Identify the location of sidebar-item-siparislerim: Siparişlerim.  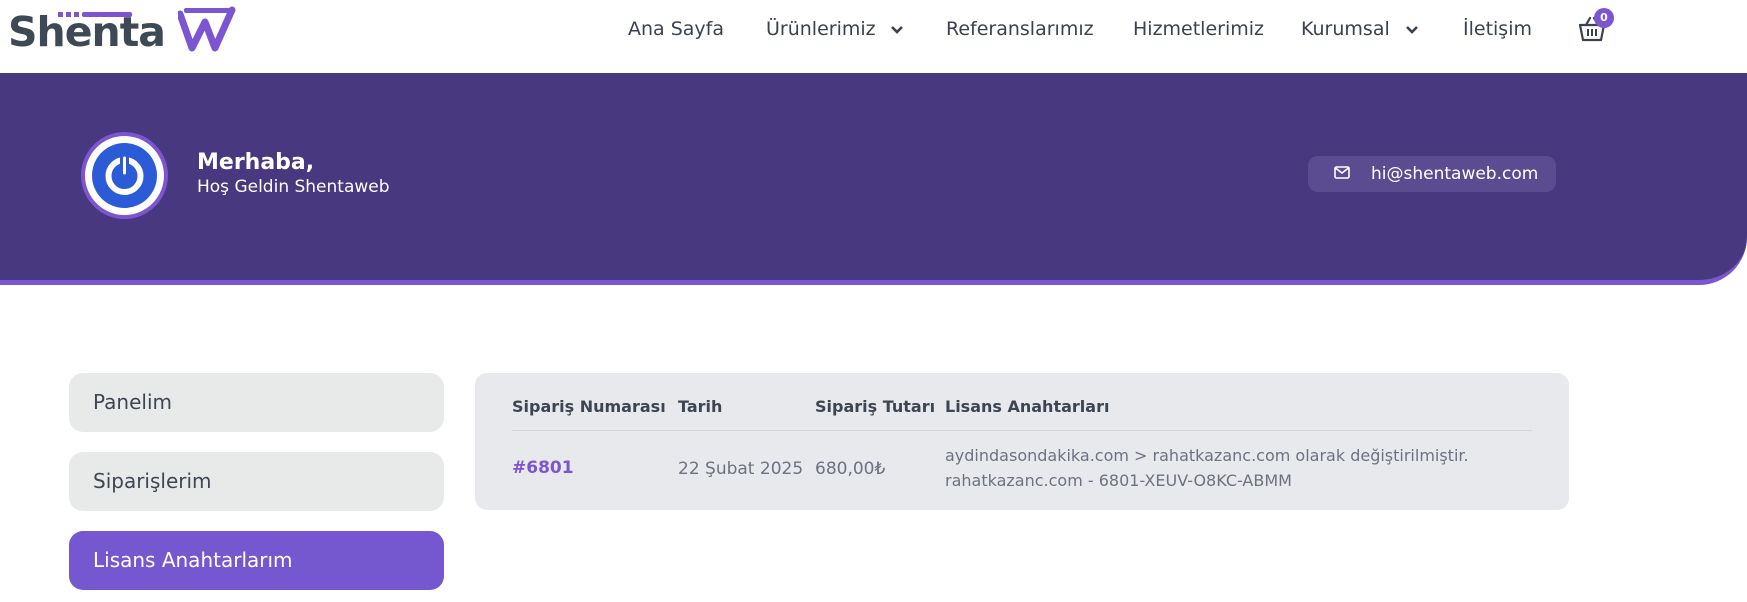
(256, 481).